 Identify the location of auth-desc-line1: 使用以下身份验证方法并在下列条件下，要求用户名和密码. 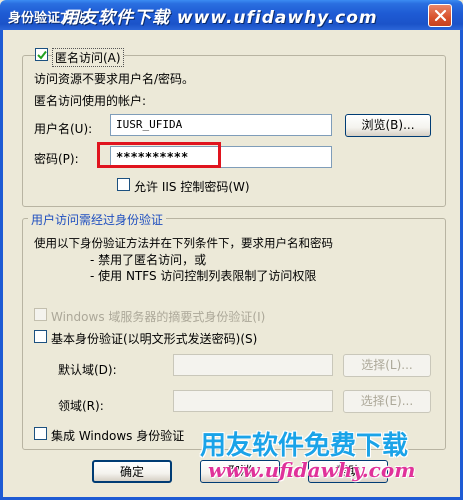
(183, 243).